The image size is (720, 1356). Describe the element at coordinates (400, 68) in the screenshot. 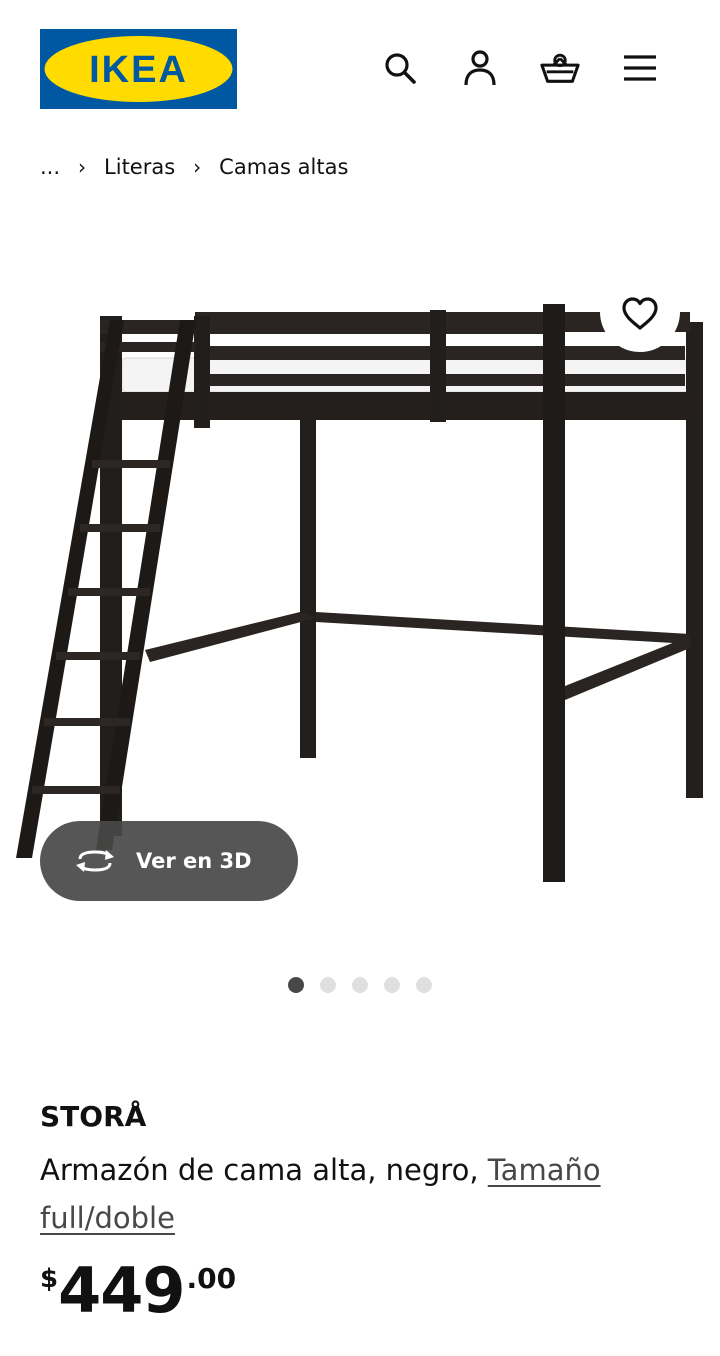

I see `search-icon` at that location.